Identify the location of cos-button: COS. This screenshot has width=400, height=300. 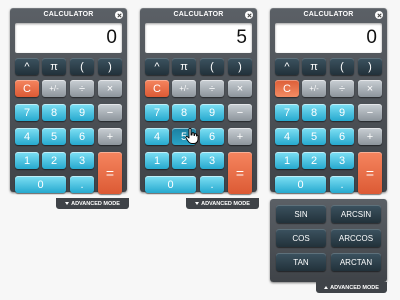
(301, 238).